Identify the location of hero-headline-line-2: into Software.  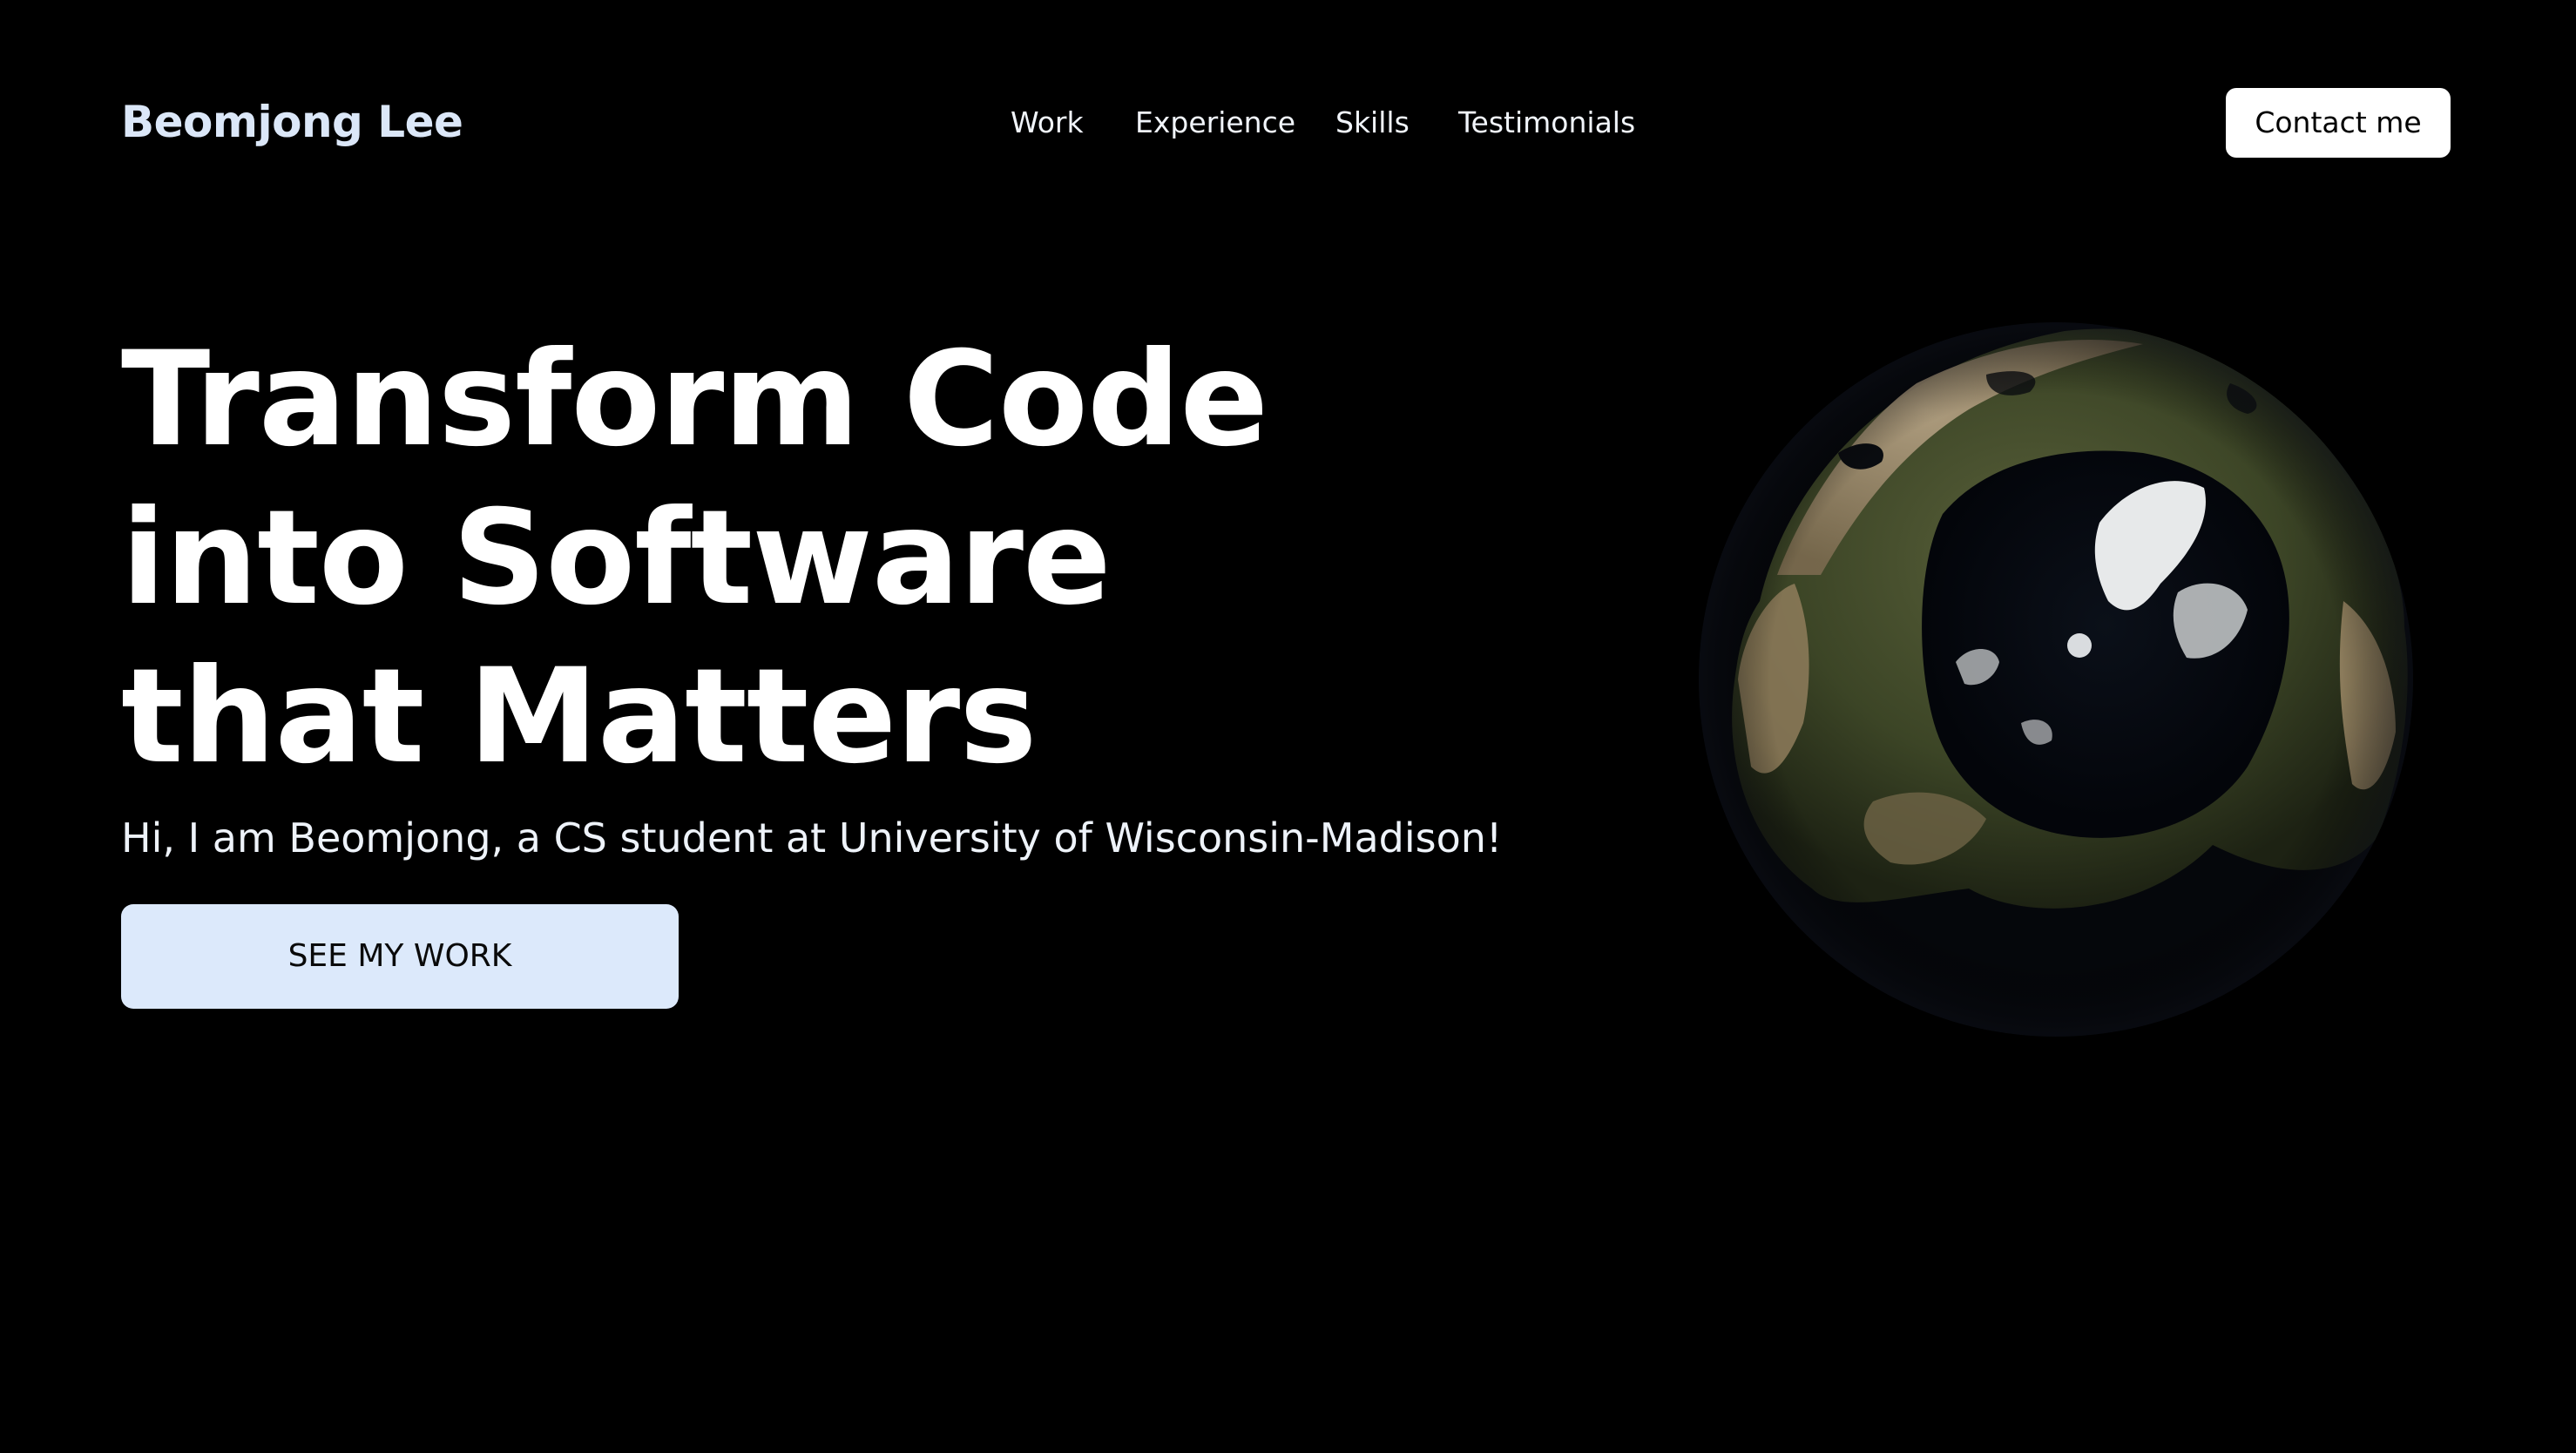
(616, 558).